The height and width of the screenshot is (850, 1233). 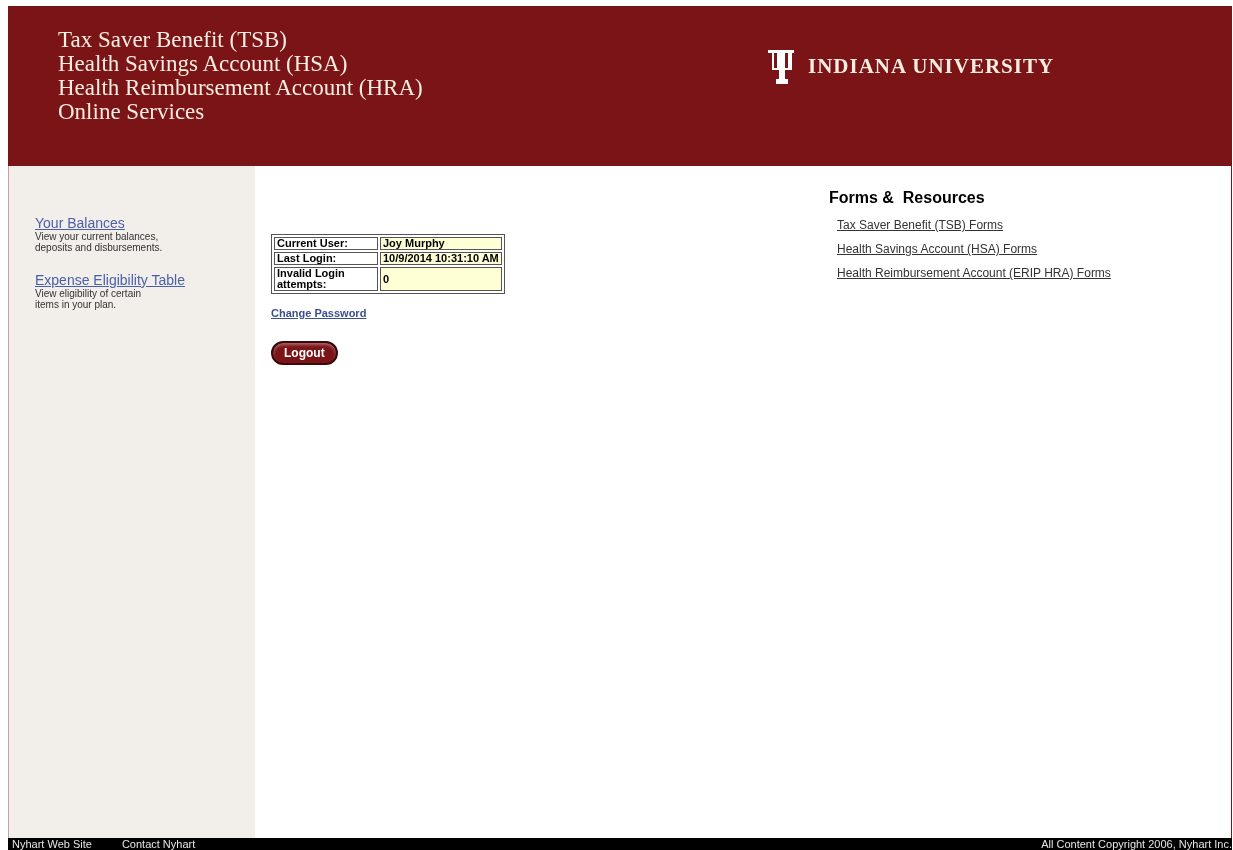 I want to click on logo-text: INDIANA UNIVERSITY, so click(x=931, y=67).